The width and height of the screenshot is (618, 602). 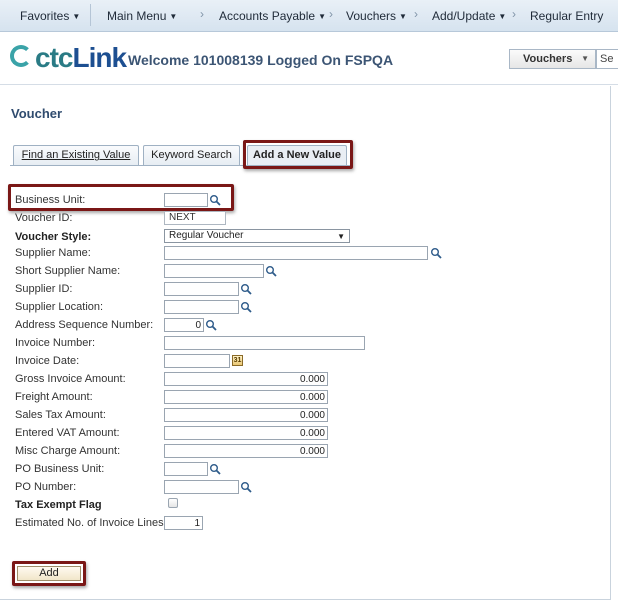 I want to click on dropdown-arrow-icon: ▼, so click(x=341, y=236).